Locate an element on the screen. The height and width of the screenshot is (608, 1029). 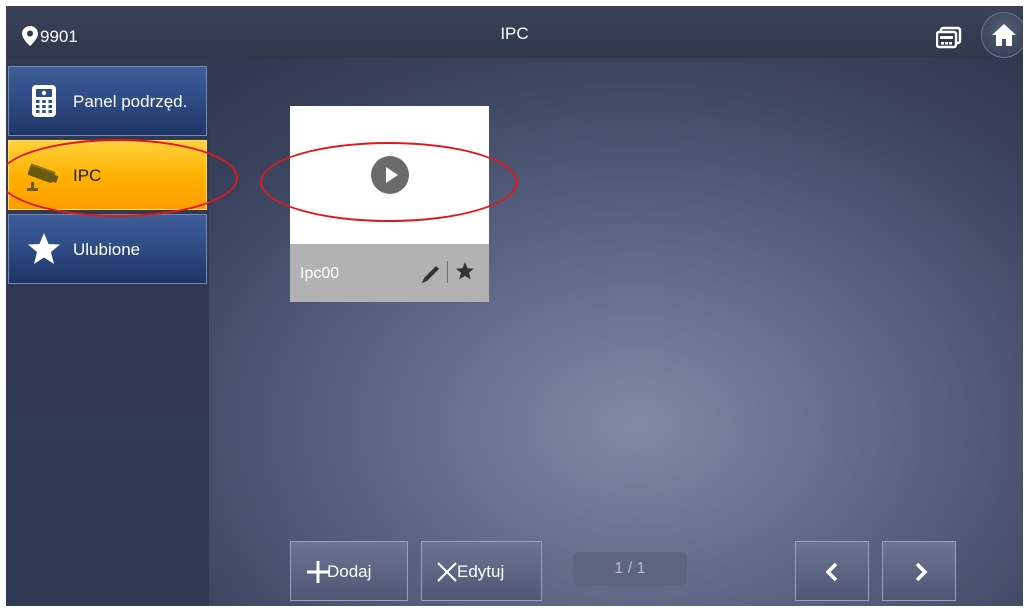
add-label: Dodaj is located at coordinates (349, 571).